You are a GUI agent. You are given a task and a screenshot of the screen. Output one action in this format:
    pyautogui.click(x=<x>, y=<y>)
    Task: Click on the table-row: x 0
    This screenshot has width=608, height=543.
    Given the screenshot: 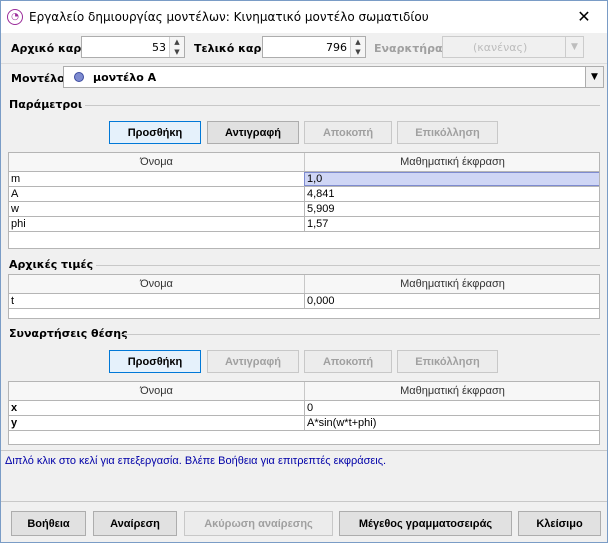 What is the action you would take?
    pyautogui.click(x=304, y=408)
    